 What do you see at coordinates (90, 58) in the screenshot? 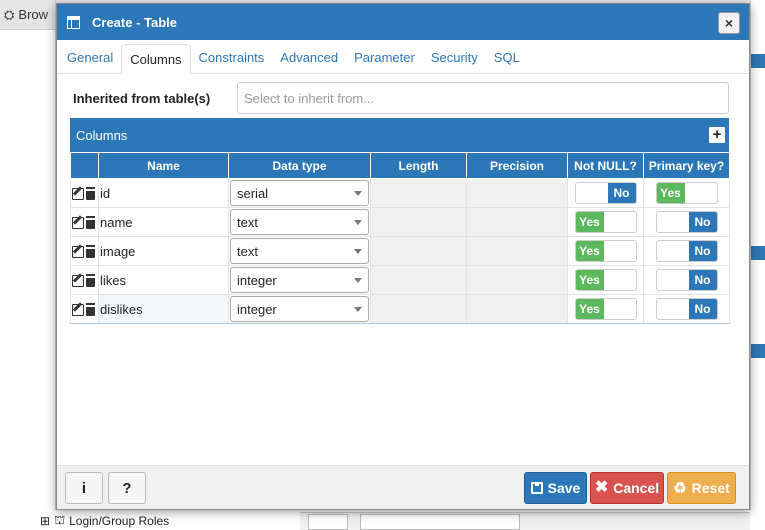
I see `tab-general: General` at bounding box center [90, 58].